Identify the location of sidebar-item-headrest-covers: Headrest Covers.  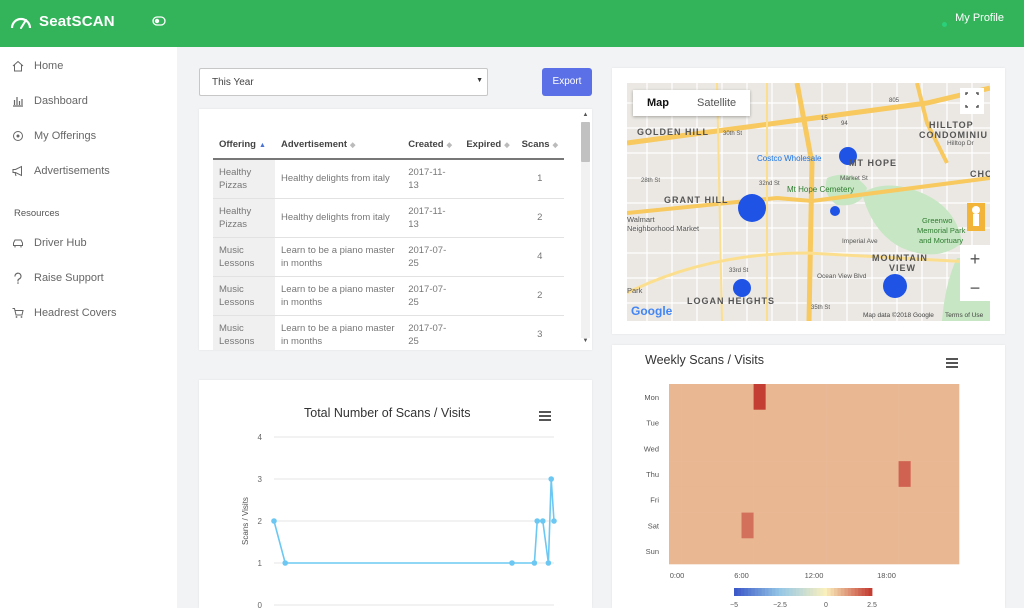
(64, 313).